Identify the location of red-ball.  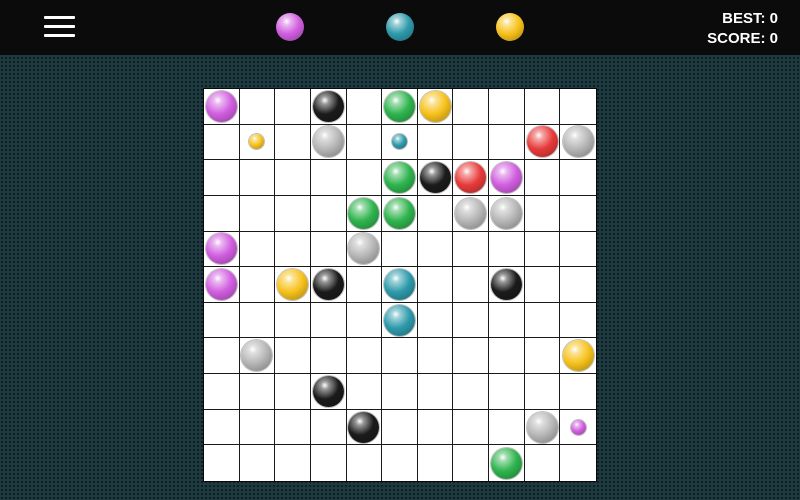
(471, 178).